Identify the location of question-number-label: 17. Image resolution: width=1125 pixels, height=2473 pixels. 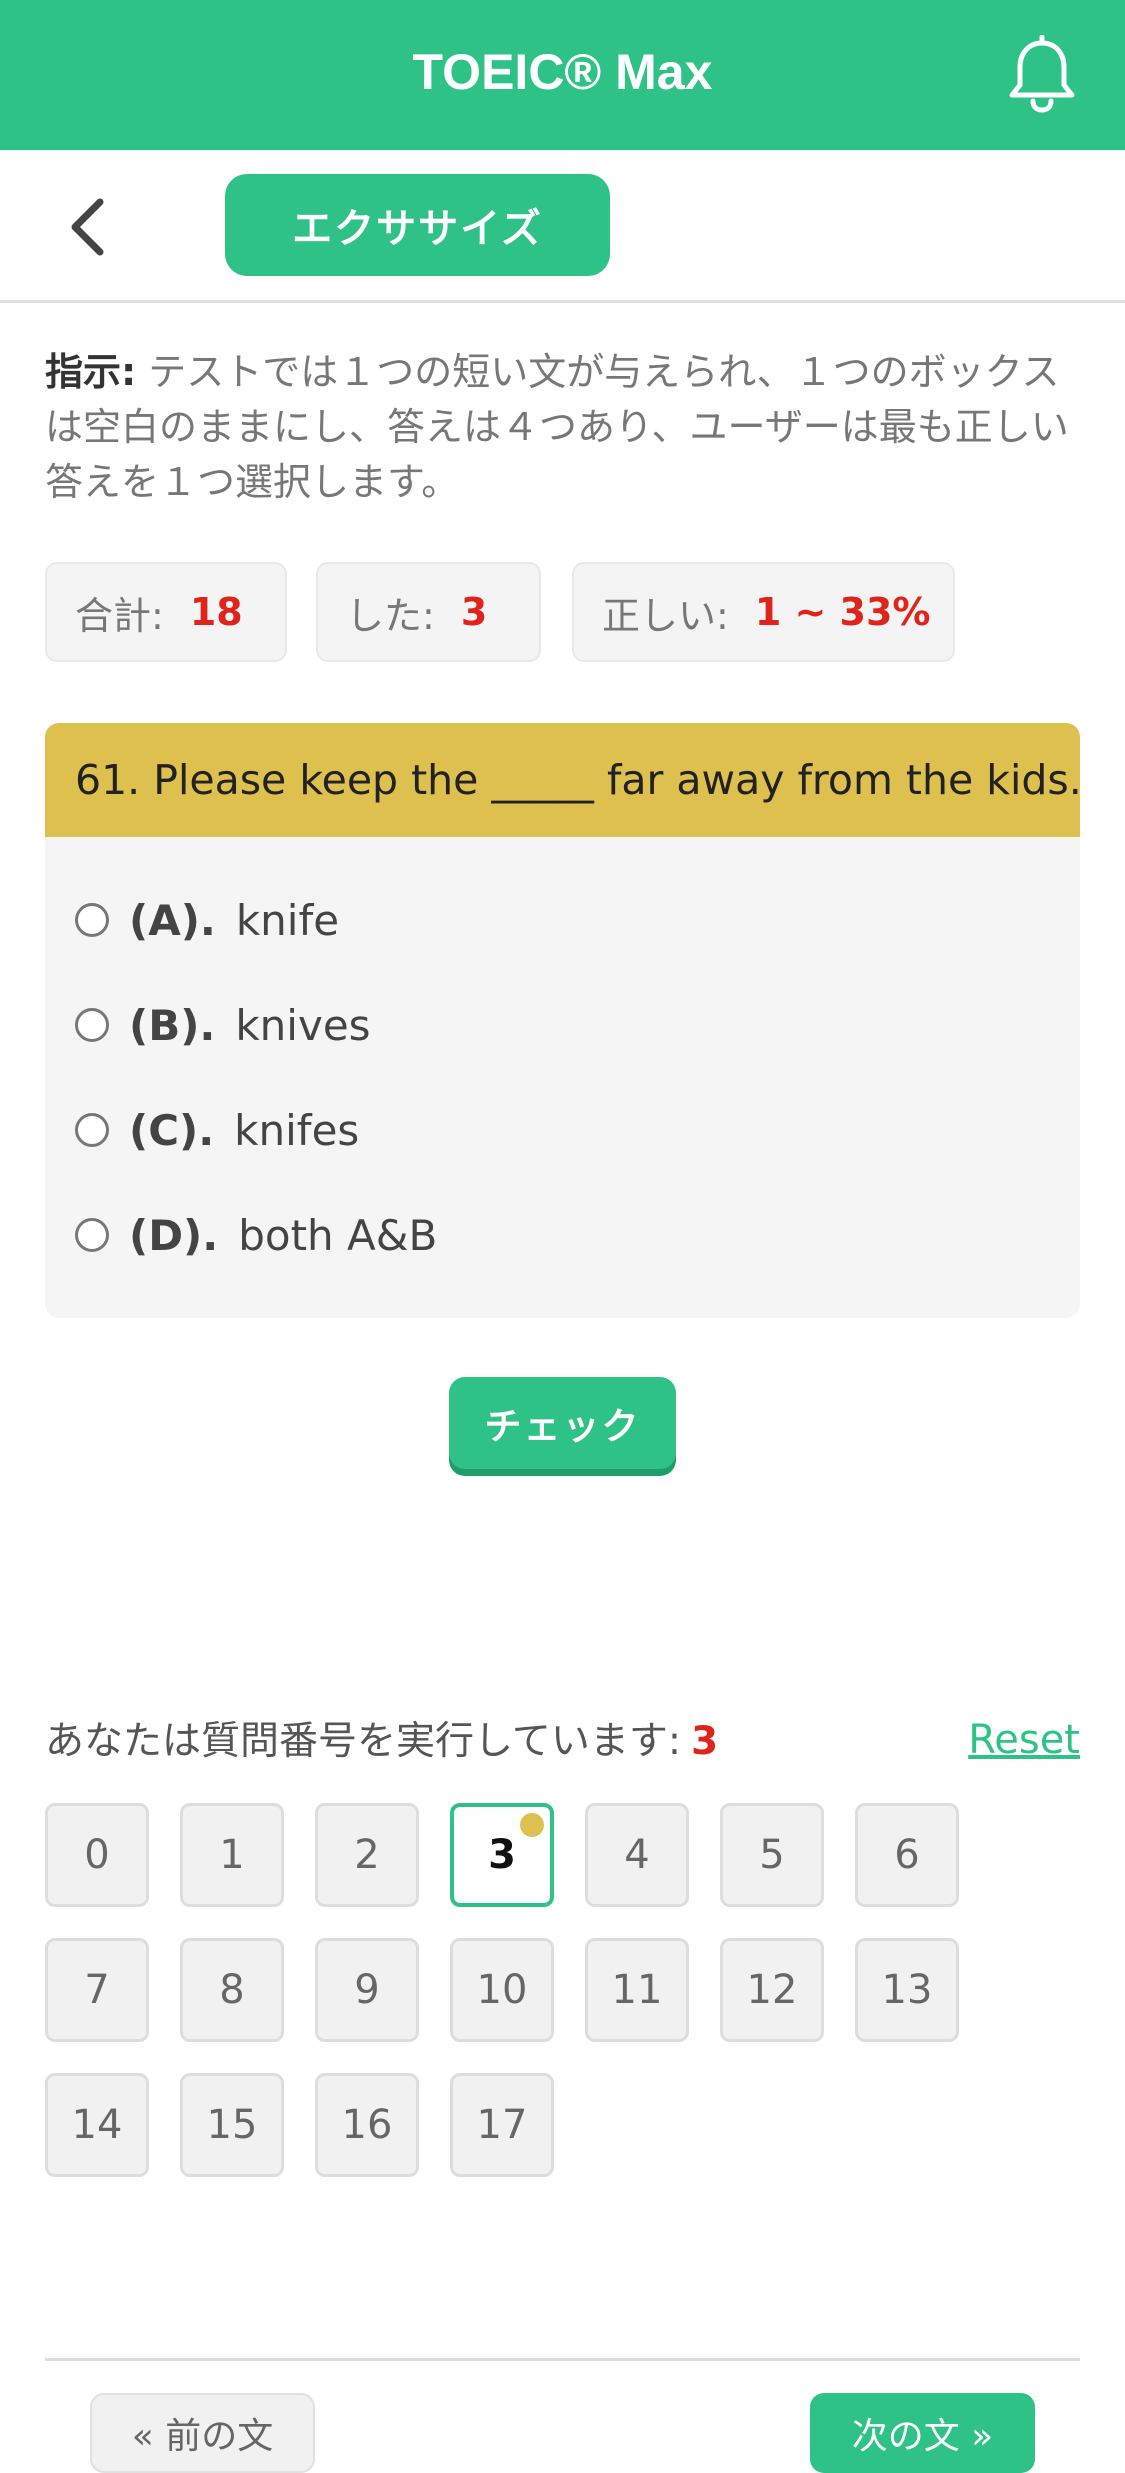
(502, 2125).